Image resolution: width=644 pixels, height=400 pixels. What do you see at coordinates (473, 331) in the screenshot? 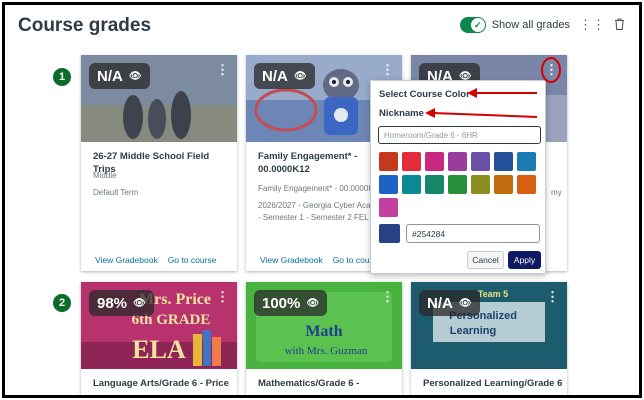
I see `hero-text-2: Learning` at bounding box center [473, 331].